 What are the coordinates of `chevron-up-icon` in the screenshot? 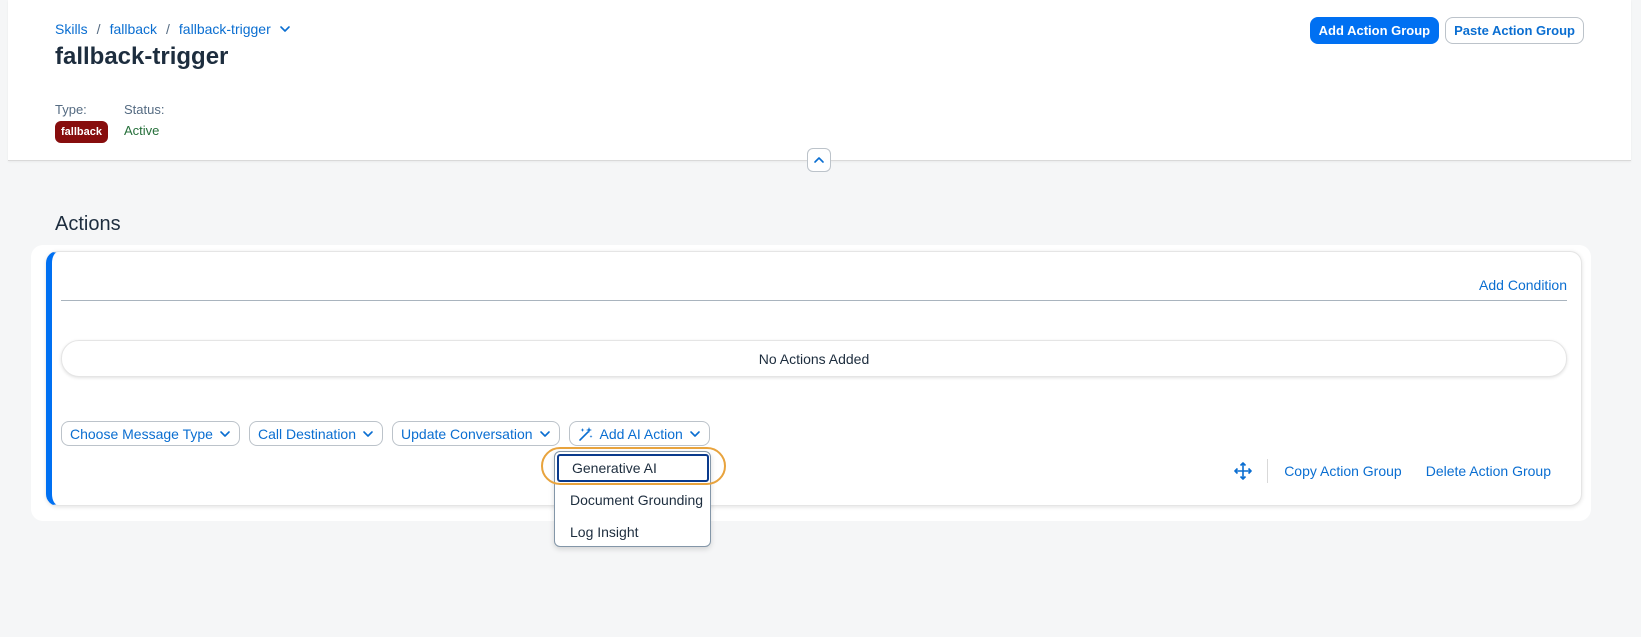 It's located at (819, 160).